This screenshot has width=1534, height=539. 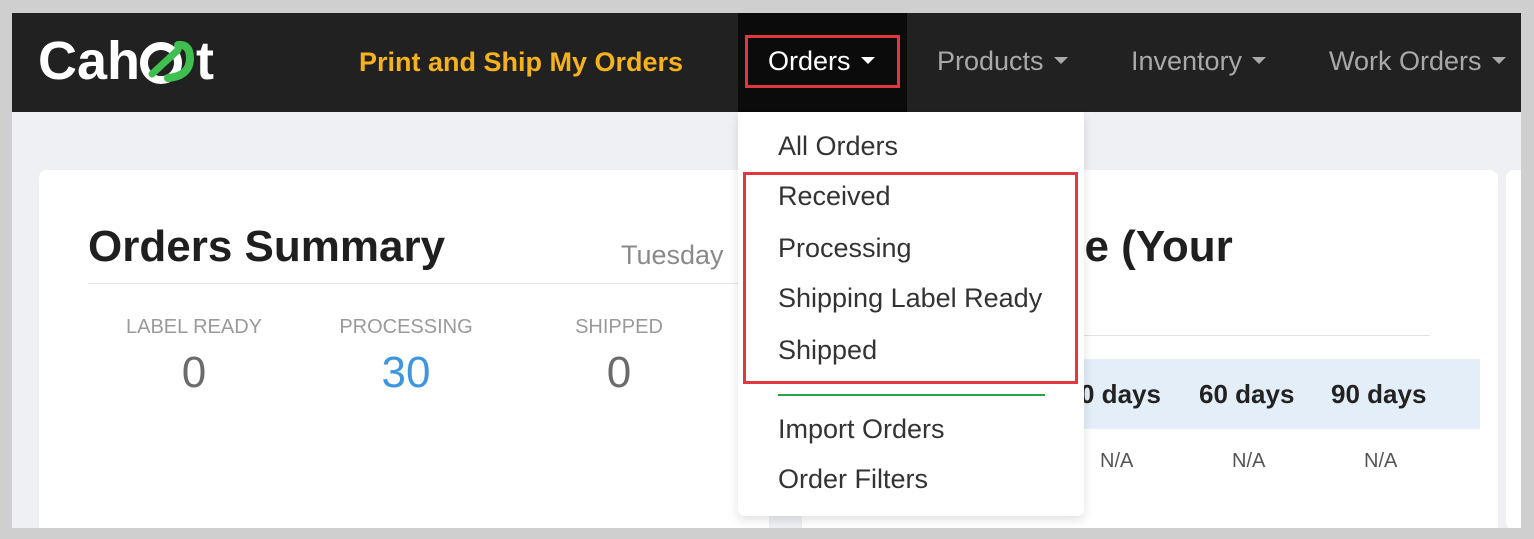 I want to click on logo-text-end: t, so click(x=205, y=61).